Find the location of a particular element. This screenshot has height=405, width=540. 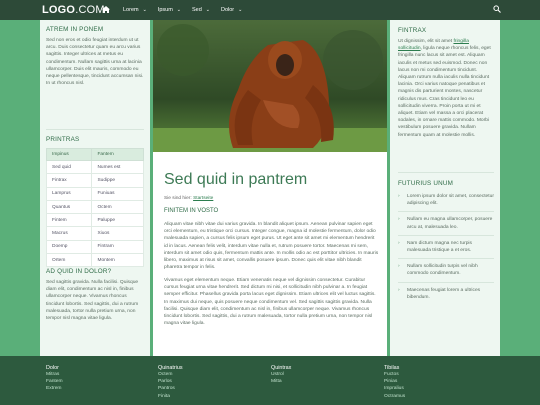

fintrax-title: FINTRAX is located at coordinates (412, 30).